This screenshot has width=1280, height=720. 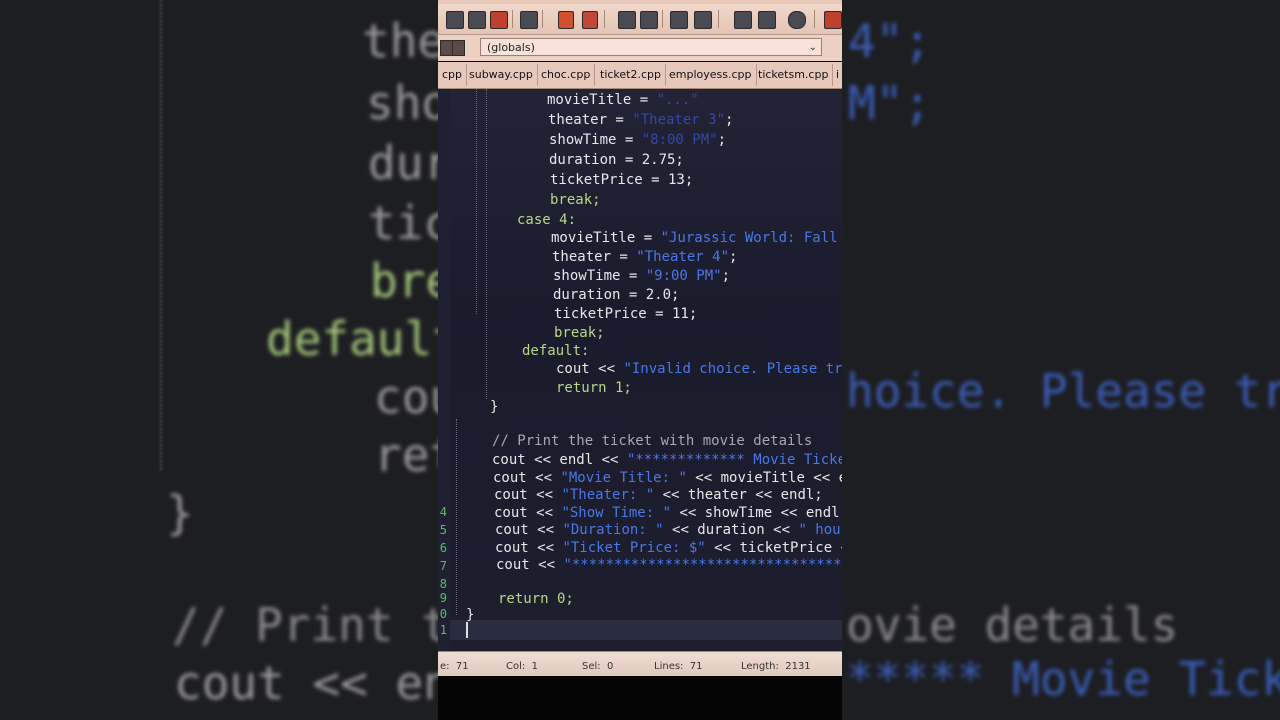 What do you see at coordinates (404, 41) in the screenshot?
I see `backdrop-text: the` at bounding box center [404, 41].